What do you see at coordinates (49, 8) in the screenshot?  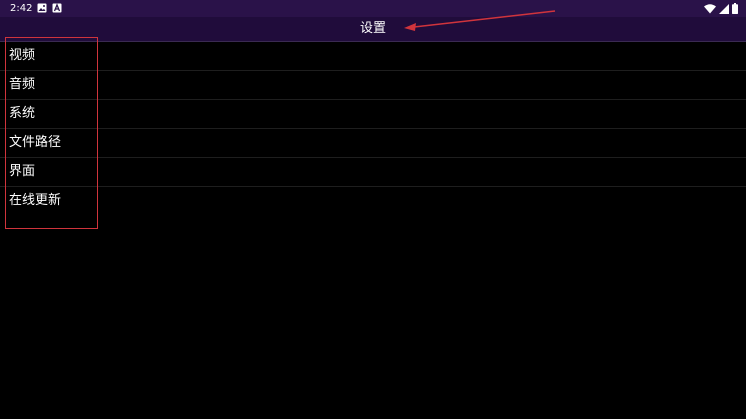 I see `status-left-icons` at bounding box center [49, 8].